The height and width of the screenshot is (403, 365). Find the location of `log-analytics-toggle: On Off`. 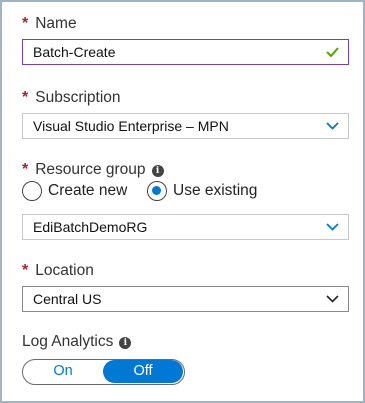

log-analytics-toggle: On Off is located at coordinates (103, 372).